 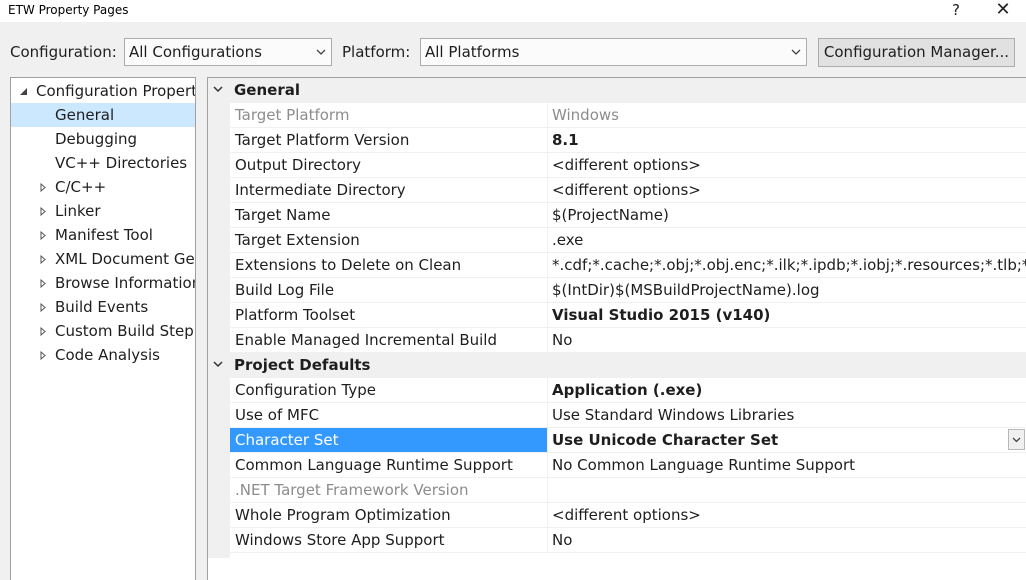 What do you see at coordinates (613, 52) in the screenshot?
I see `platform-dropdown: All Platforms` at bounding box center [613, 52].